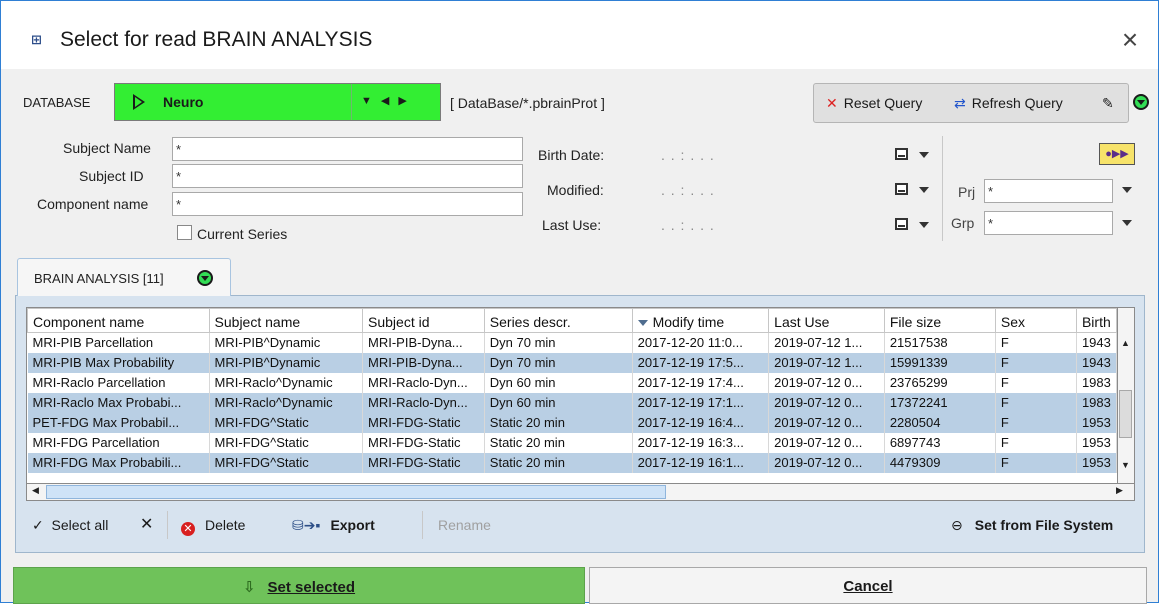 The image size is (1159, 604). Describe the element at coordinates (111, 176) in the screenshot. I see `subject-id-label: Subject ID` at that location.